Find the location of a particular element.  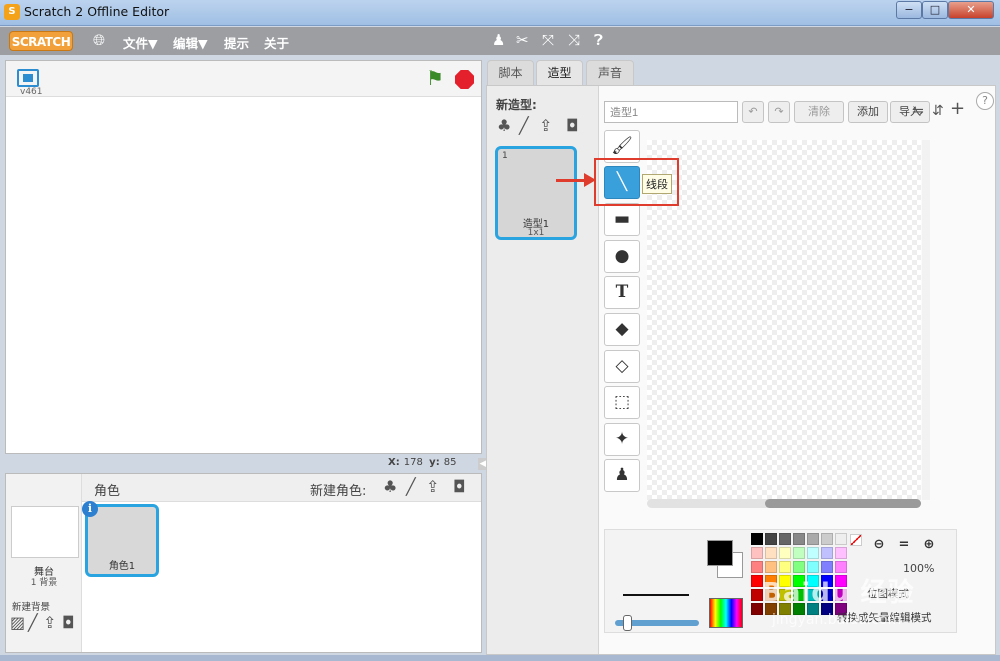

add-button: 添加 is located at coordinates (868, 112).